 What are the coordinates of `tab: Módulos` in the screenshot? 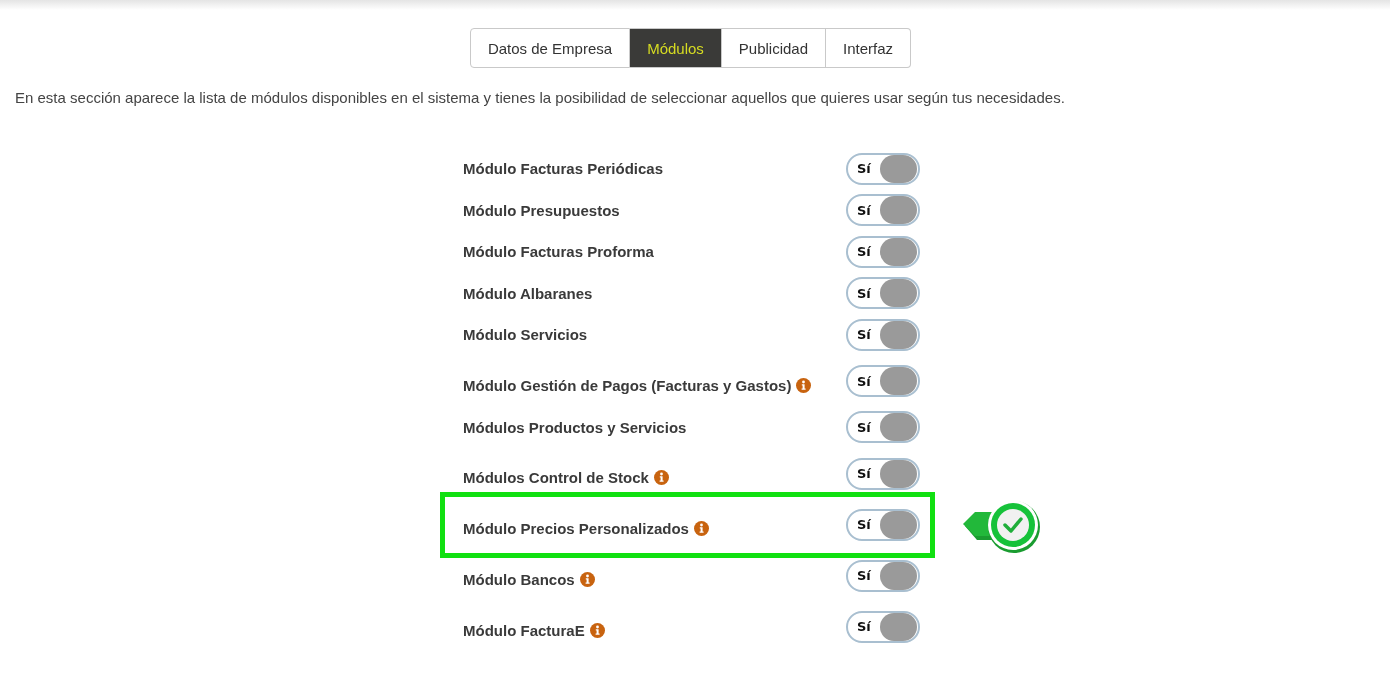 It's located at (676, 48).